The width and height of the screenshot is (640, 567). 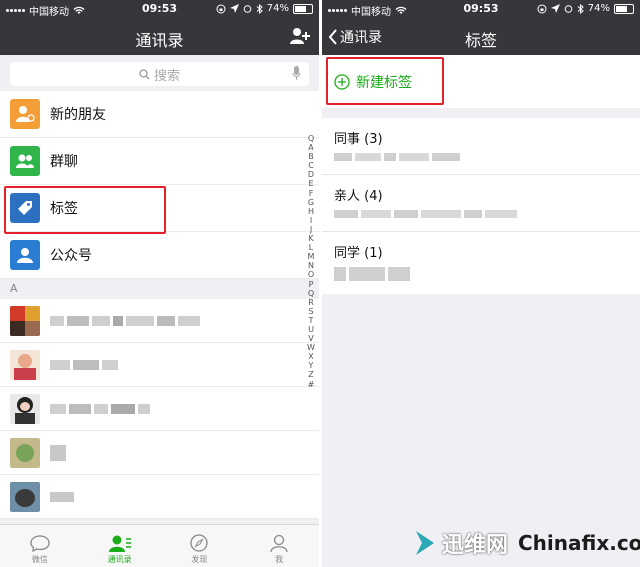 I want to click on tab-chats-label: 微信, so click(x=39, y=559).